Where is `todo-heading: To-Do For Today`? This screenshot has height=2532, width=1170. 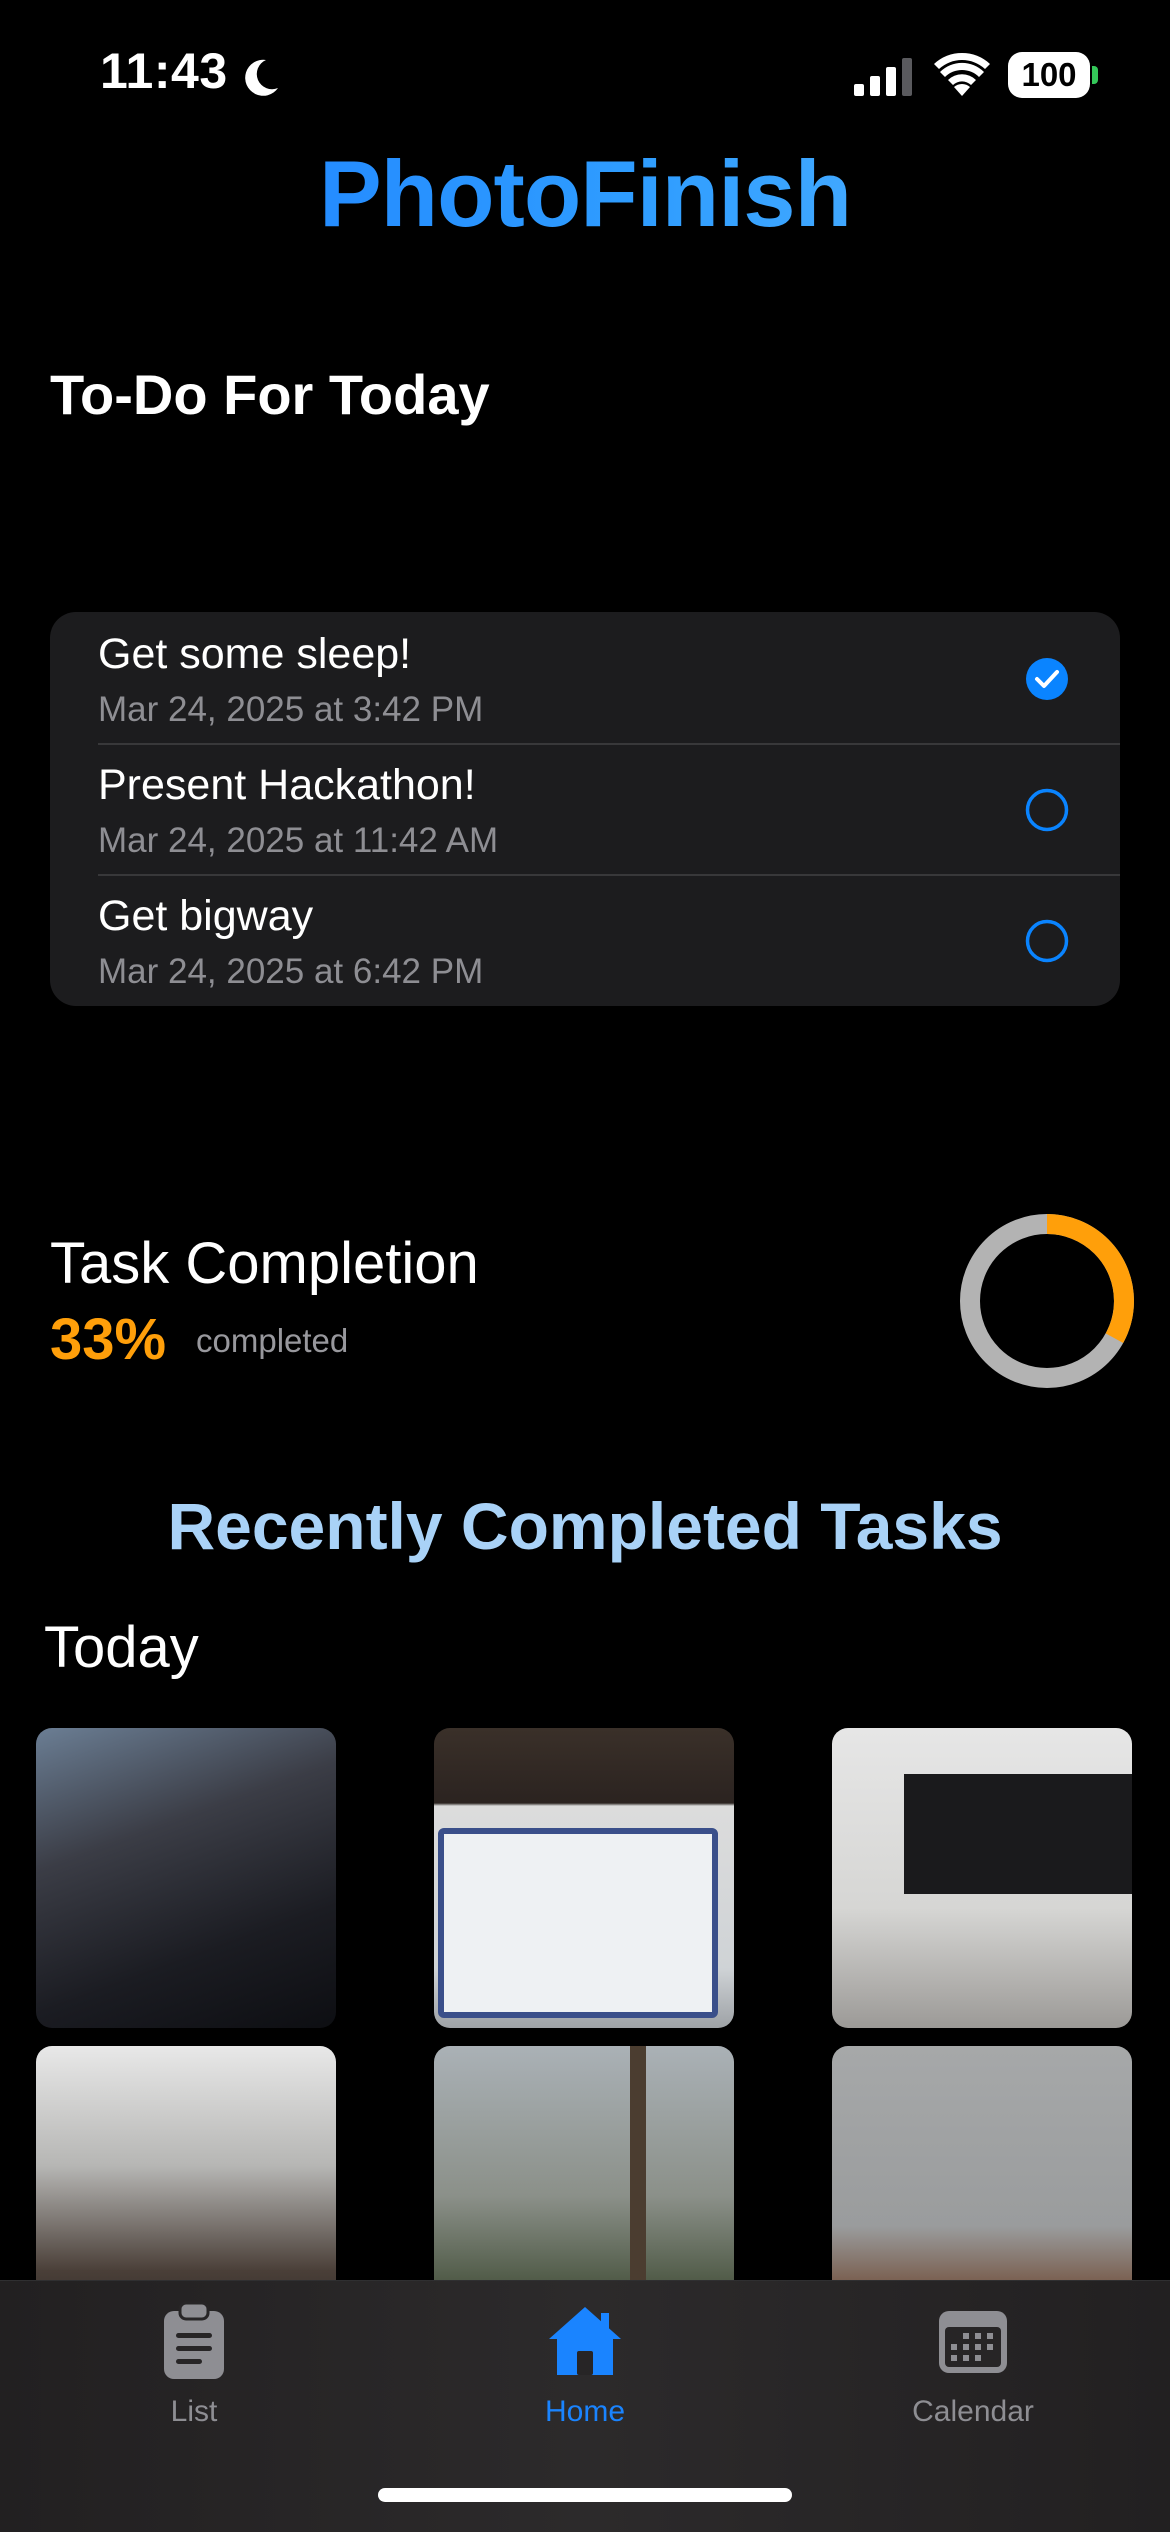
todo-heading: To-Do For Today is located at coordinates (270, 394).